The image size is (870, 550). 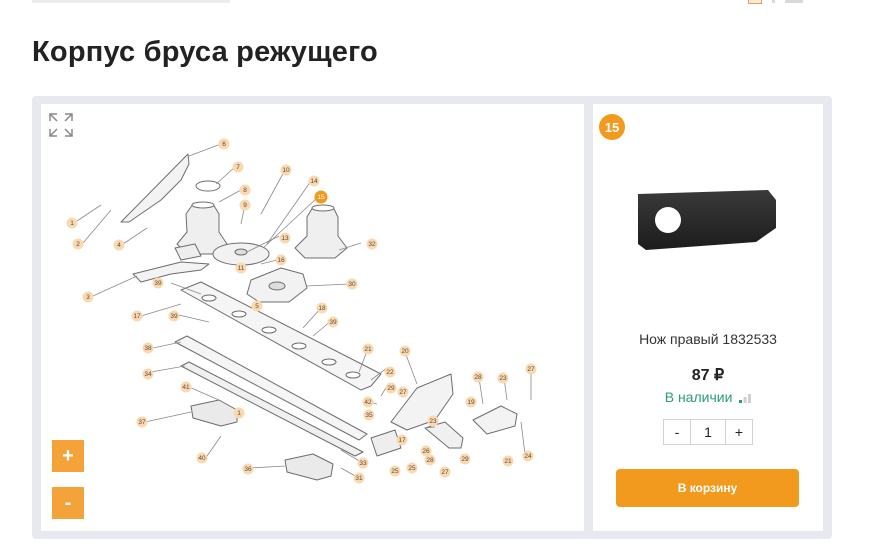 What do you see at coordinates (214, 413) in the screenshot?
I see `part-37-shape` at bounding box center [214, 413].